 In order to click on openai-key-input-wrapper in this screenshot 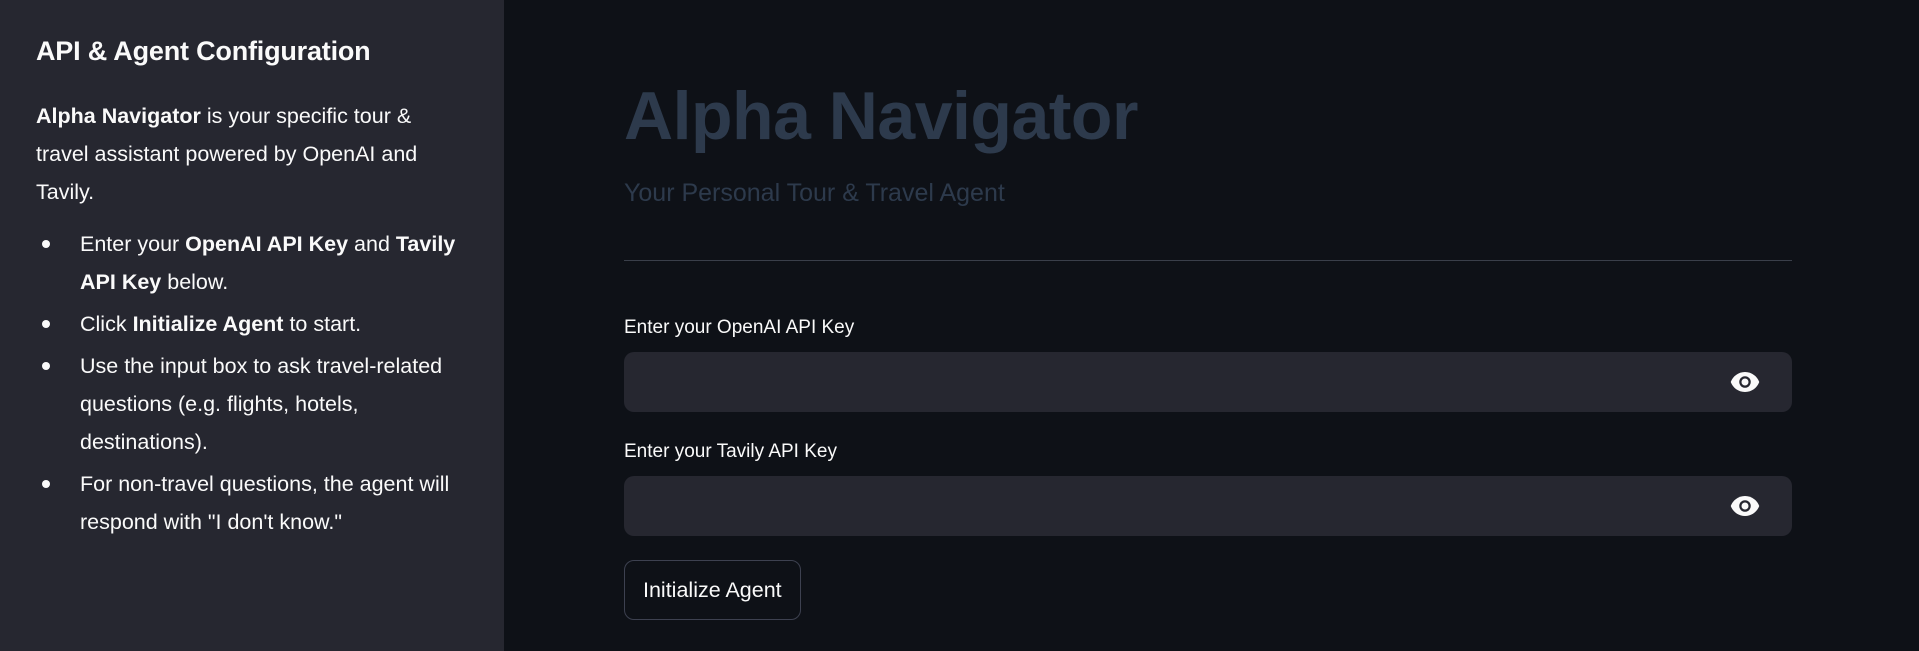, I will do `click(1208, 382)`.